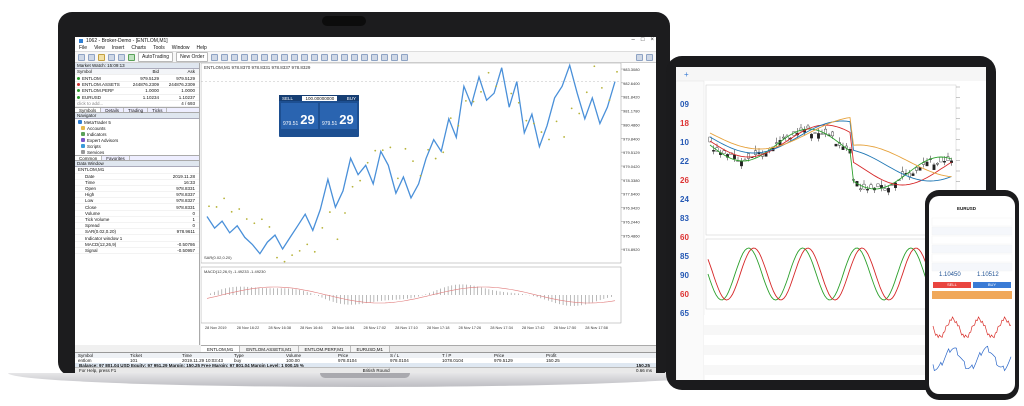 The height and width of the screenshot is (406, 1024). Describe the element at coordinates (113, 110) in the screenshot. I see `tab-details: Details` at that location.